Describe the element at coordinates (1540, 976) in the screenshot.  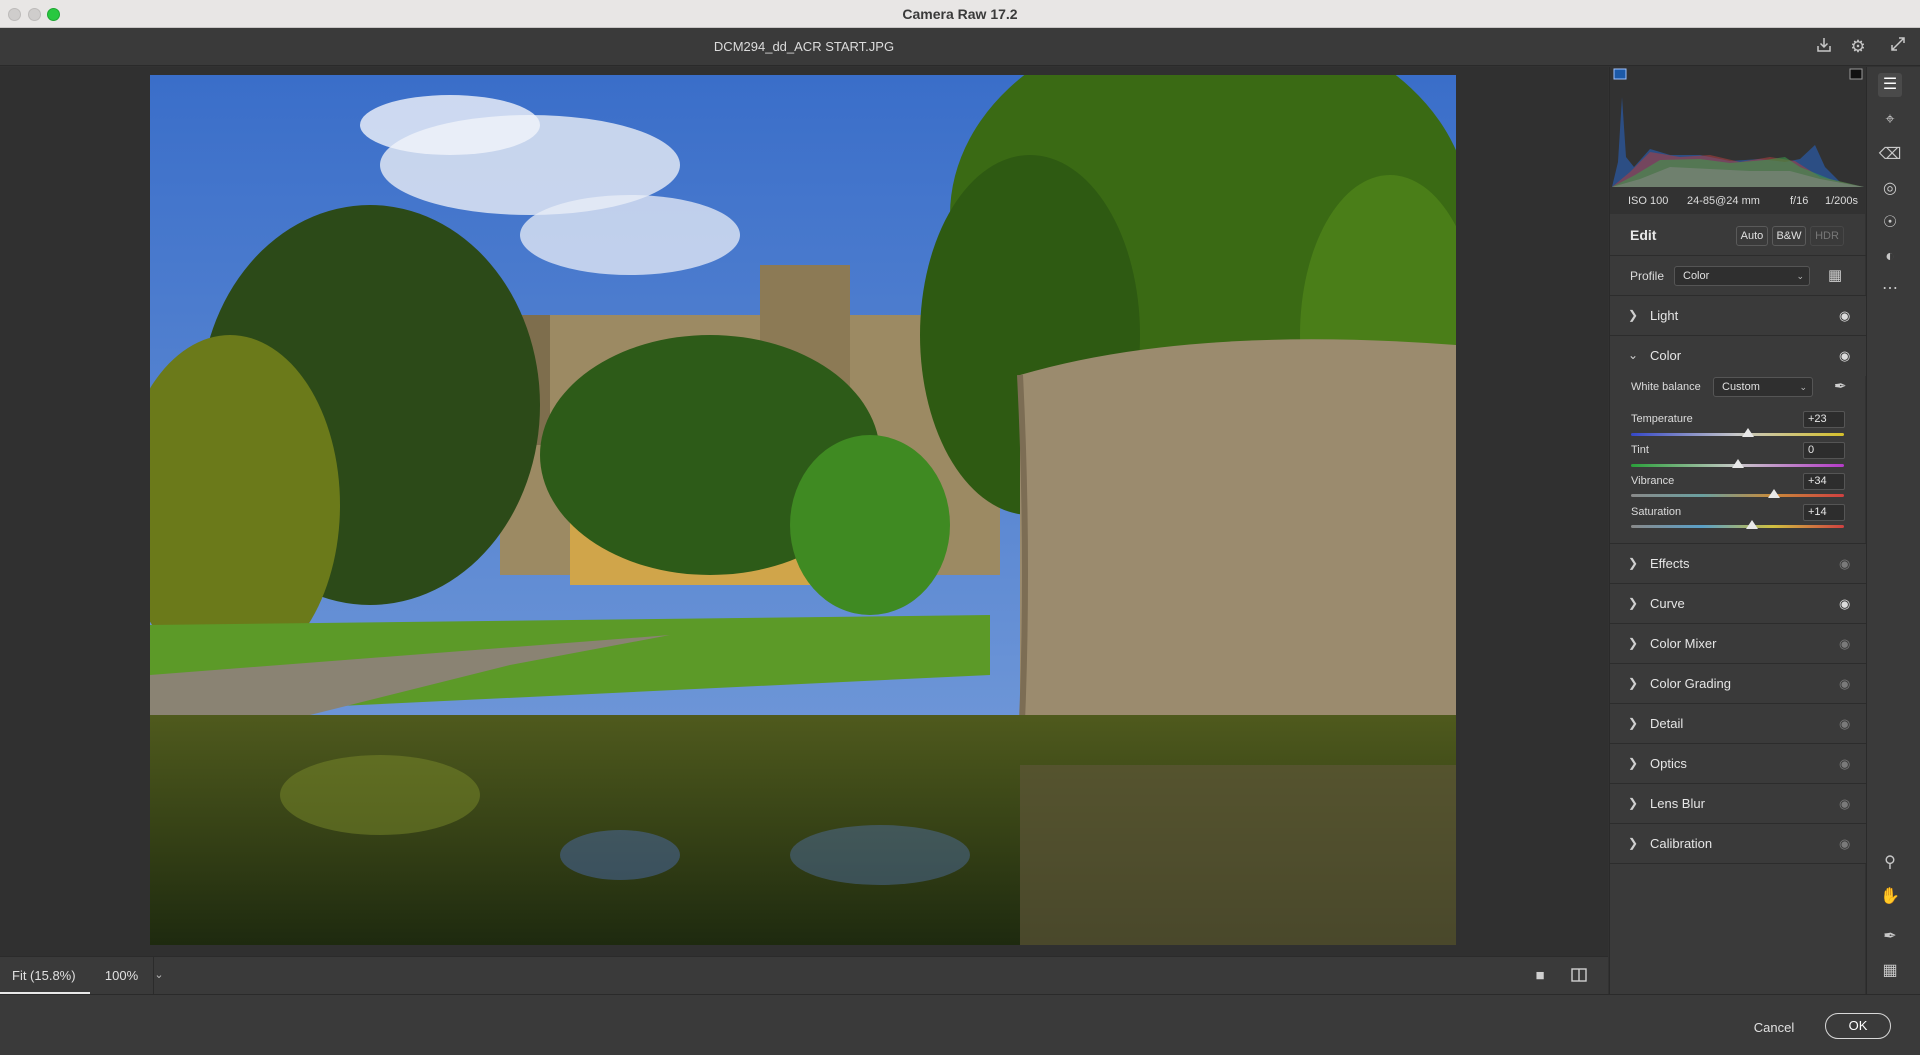
I see `before-after-toggle-icon: ■` at that location.